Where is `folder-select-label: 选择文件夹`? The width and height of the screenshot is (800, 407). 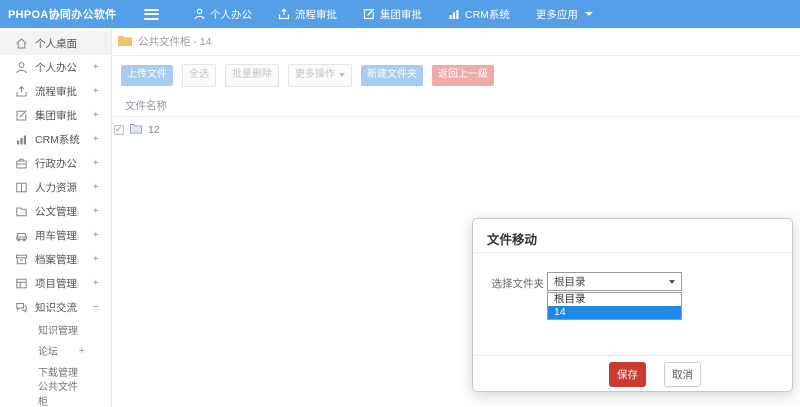 folder-select-label: 选择文件夹 is located at coordinates (518, 284).